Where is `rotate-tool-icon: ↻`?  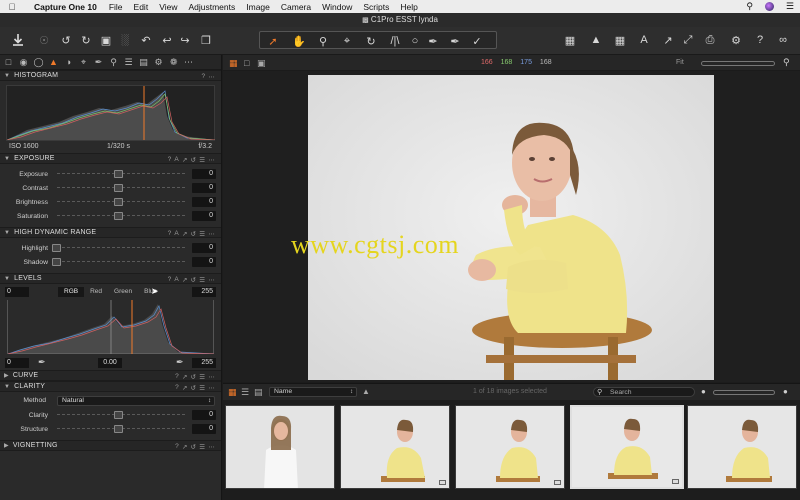 rotate-tool-icon: ↻ is located at coordinates (371, 41).